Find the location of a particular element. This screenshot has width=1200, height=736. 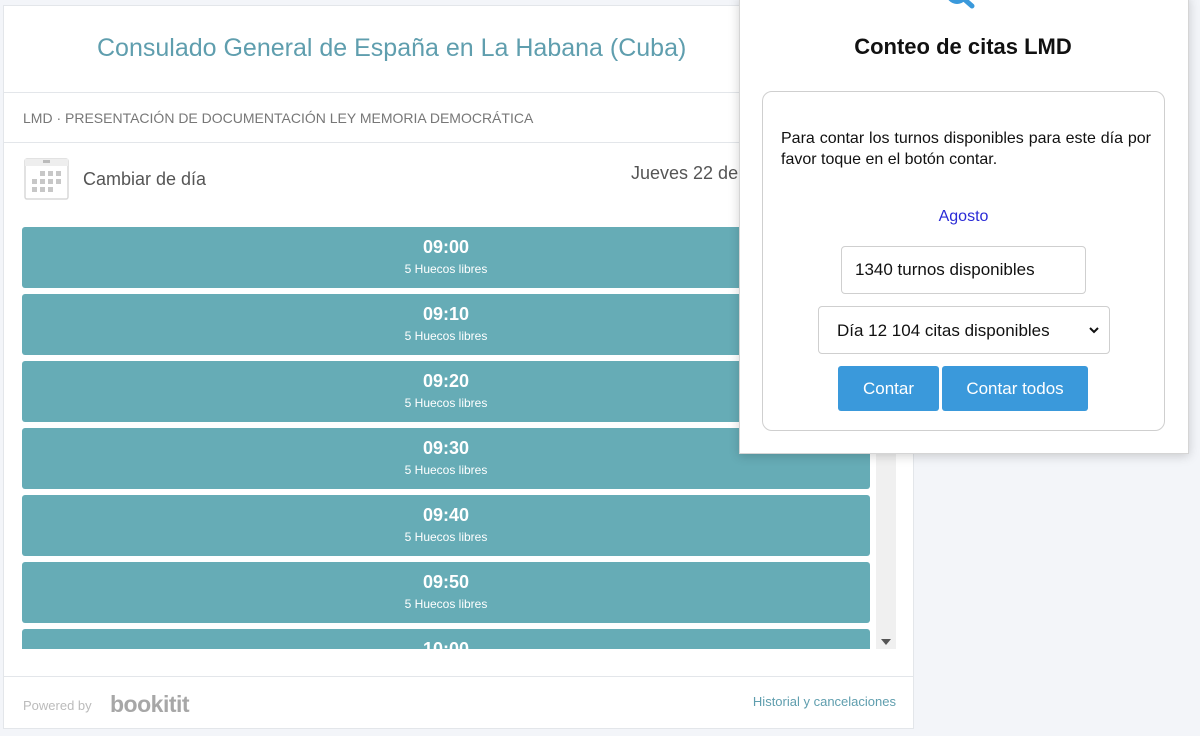

powered-by-label: Powered by is located at coordinates (57, 705).